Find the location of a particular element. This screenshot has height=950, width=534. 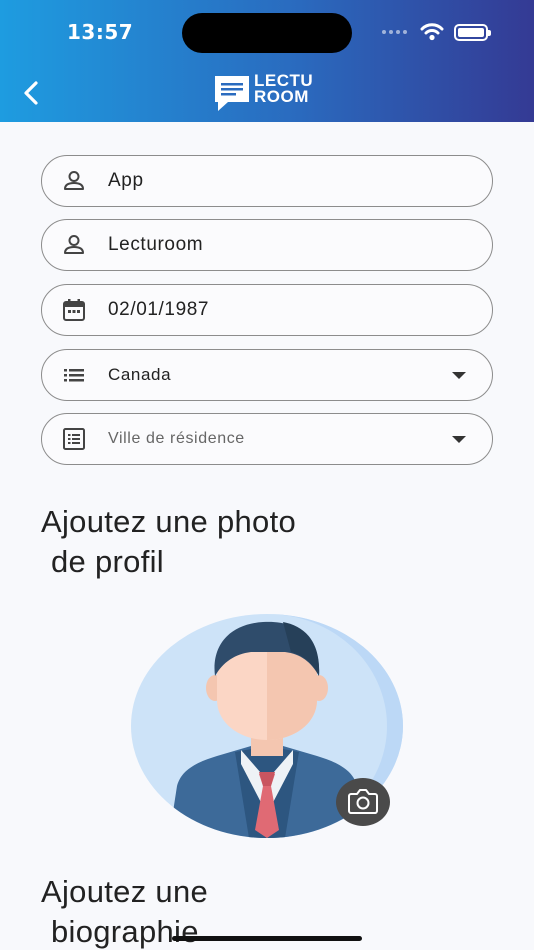

last-name-value: Lecturoom is located at coordinates (156, 244).